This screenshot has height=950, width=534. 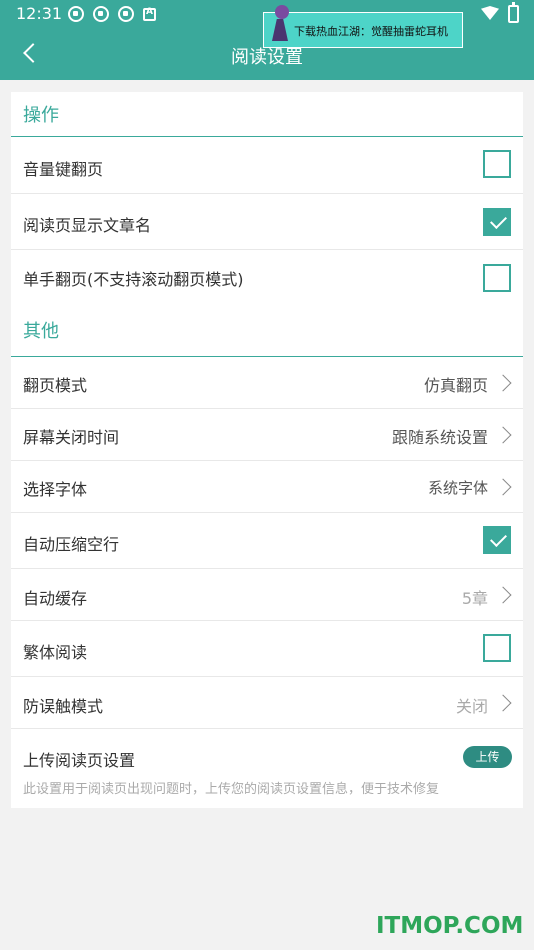 I want to click on setting-row-one-hand-page: 单手翻页(不支持滚动翻页模式), so click(x=267, y=278).